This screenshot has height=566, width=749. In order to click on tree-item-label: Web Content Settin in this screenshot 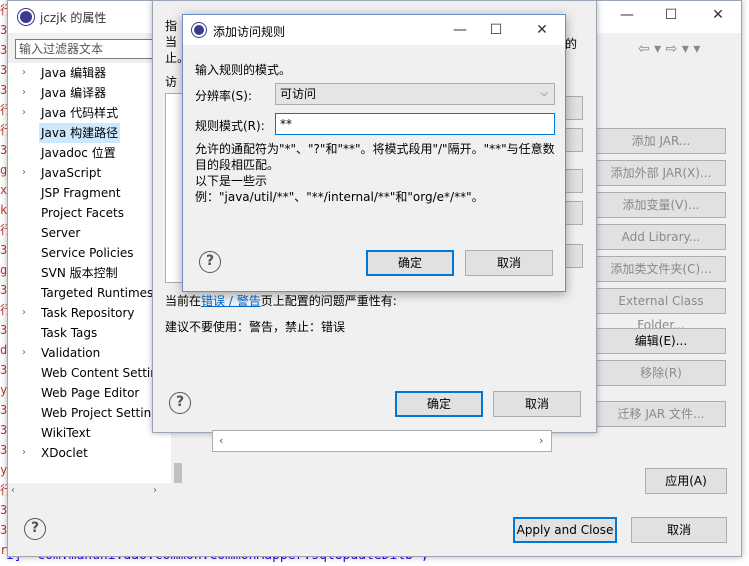, I will do `click(99, 373)`.